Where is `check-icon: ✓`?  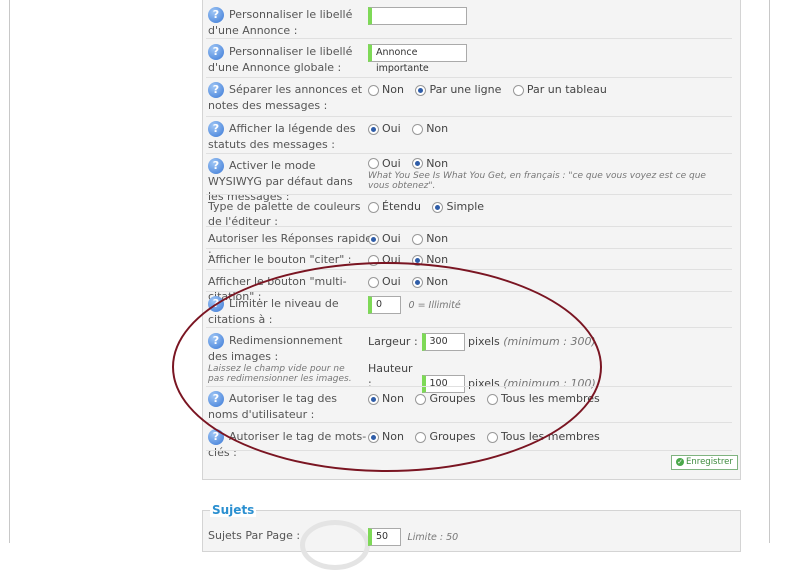 check-icon: ✓ is located at coordinates (680, 461).